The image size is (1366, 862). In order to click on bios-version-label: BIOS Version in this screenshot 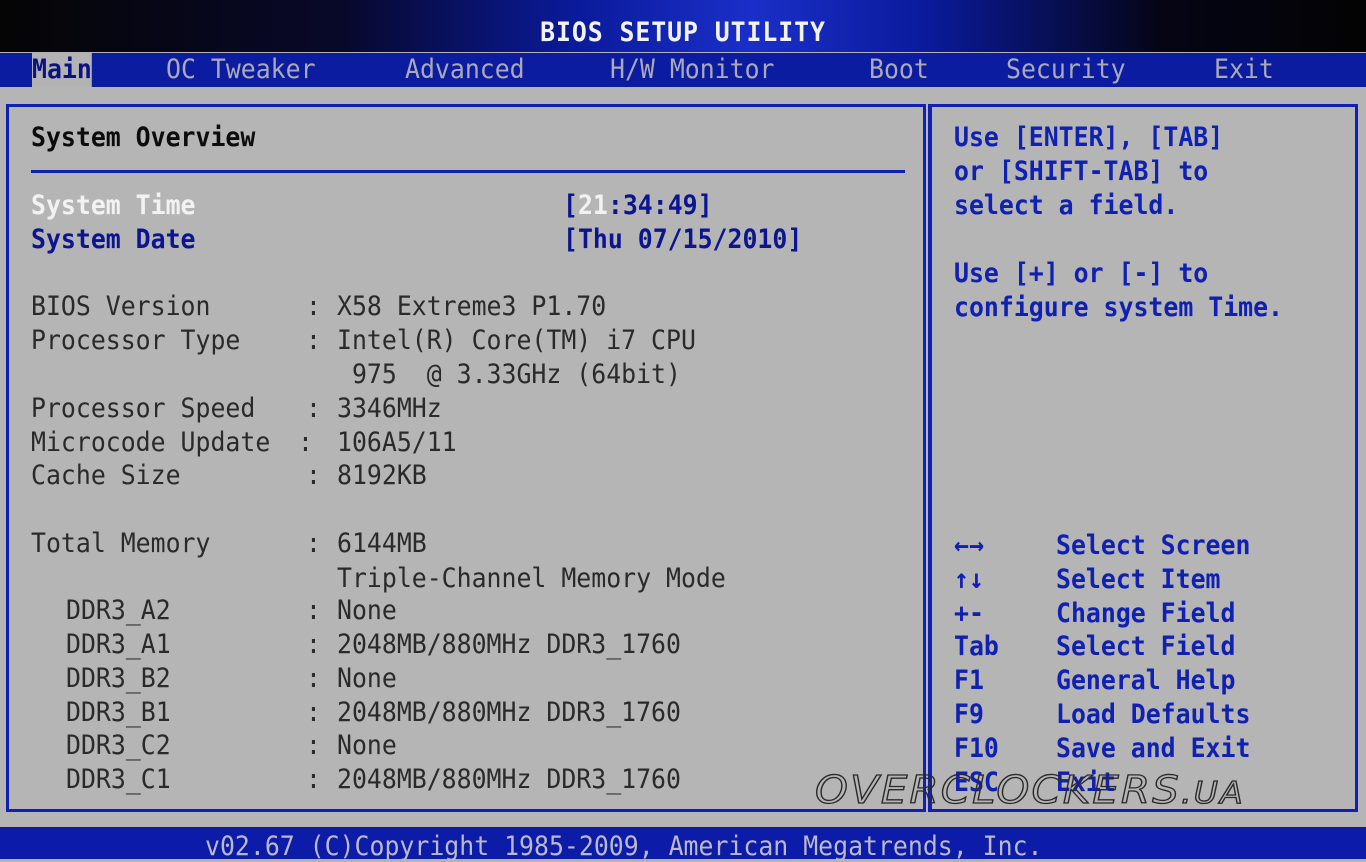, I will do `click(121, 306)`.